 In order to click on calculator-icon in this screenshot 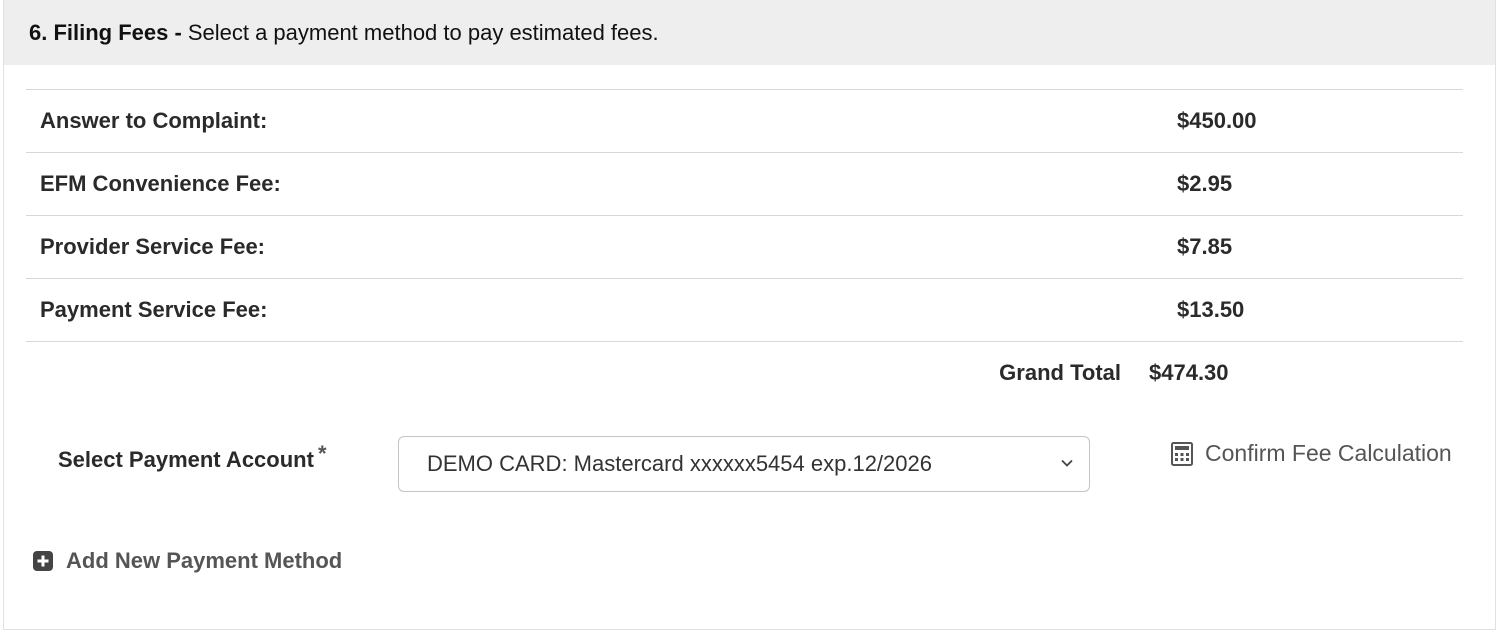, I will do `click(1182, 453)`.